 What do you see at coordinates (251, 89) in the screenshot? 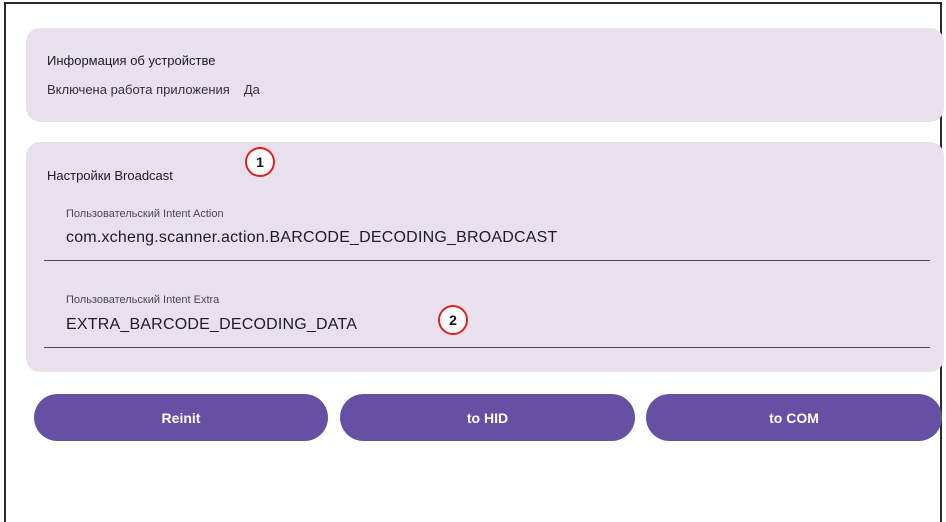
I see `app-enabled-value: Да` at bounding box center [251, 89].